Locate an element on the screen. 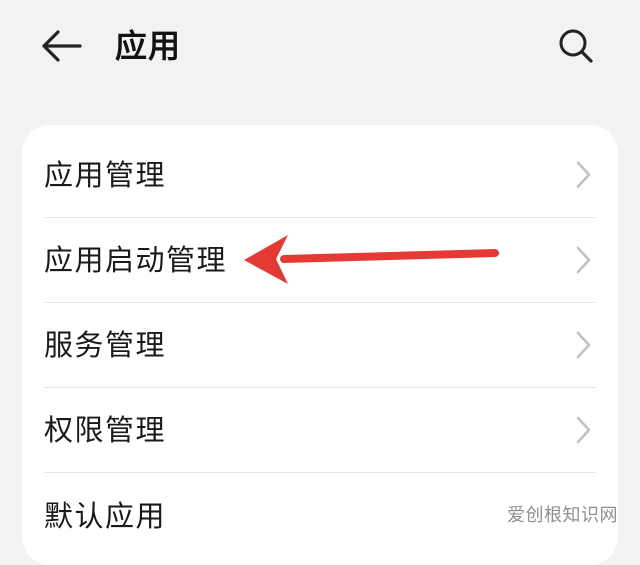  list-item-label: 服务管理 is located at coordinates (105, 345).